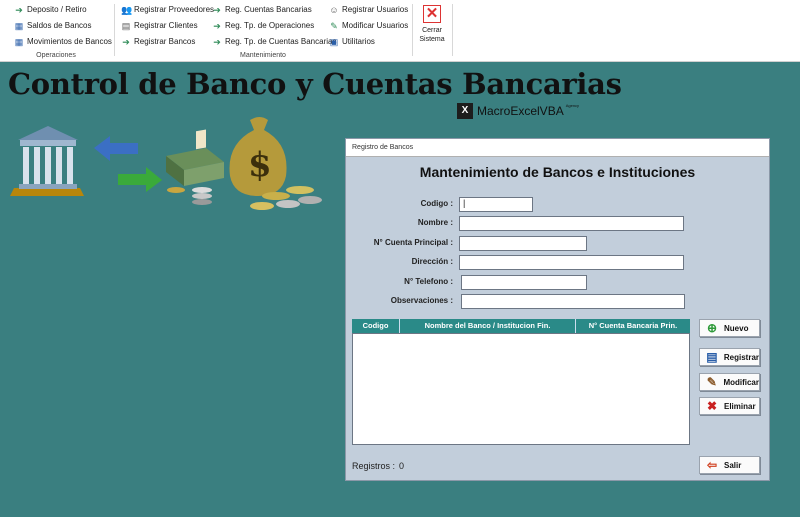 The width and height of the screenshot is (800, 517). Describe the element at coordinates (435, 222) in the screenshot. I see `nombre-label: Nombre :` at that location.